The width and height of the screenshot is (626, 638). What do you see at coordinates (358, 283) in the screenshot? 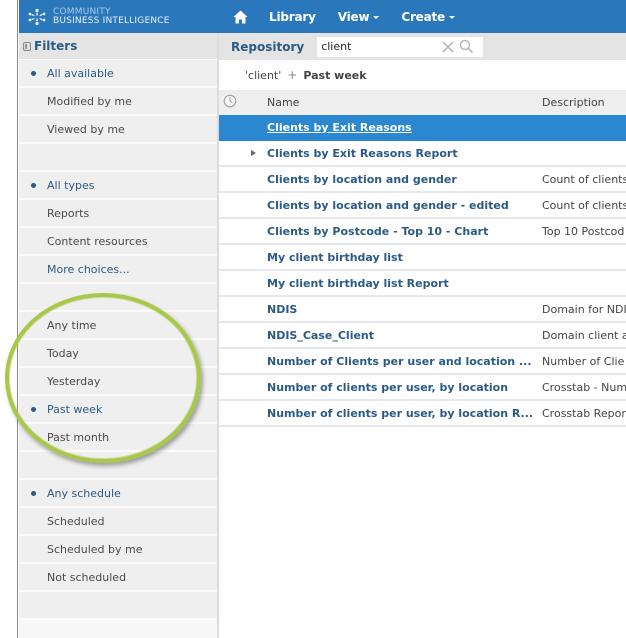
I see `row-name-link: My client birthday list Report` at bounding box center [358, 283].